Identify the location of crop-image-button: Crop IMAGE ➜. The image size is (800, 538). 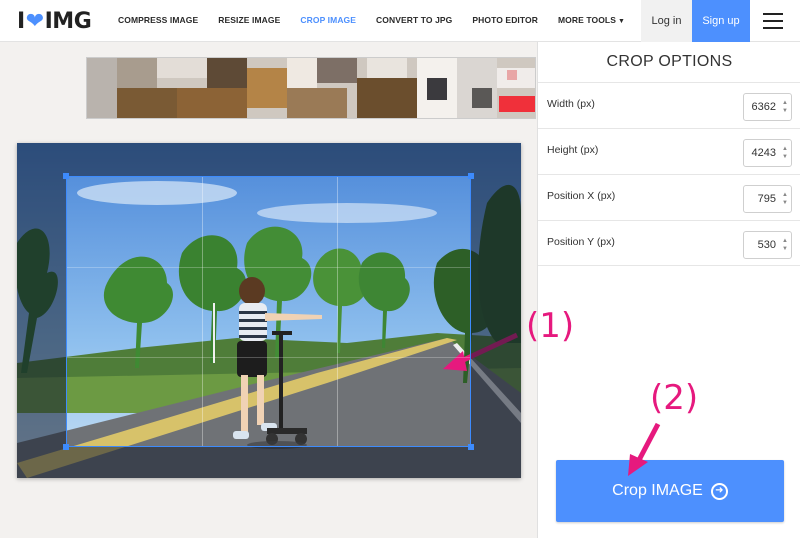
(670, 491).